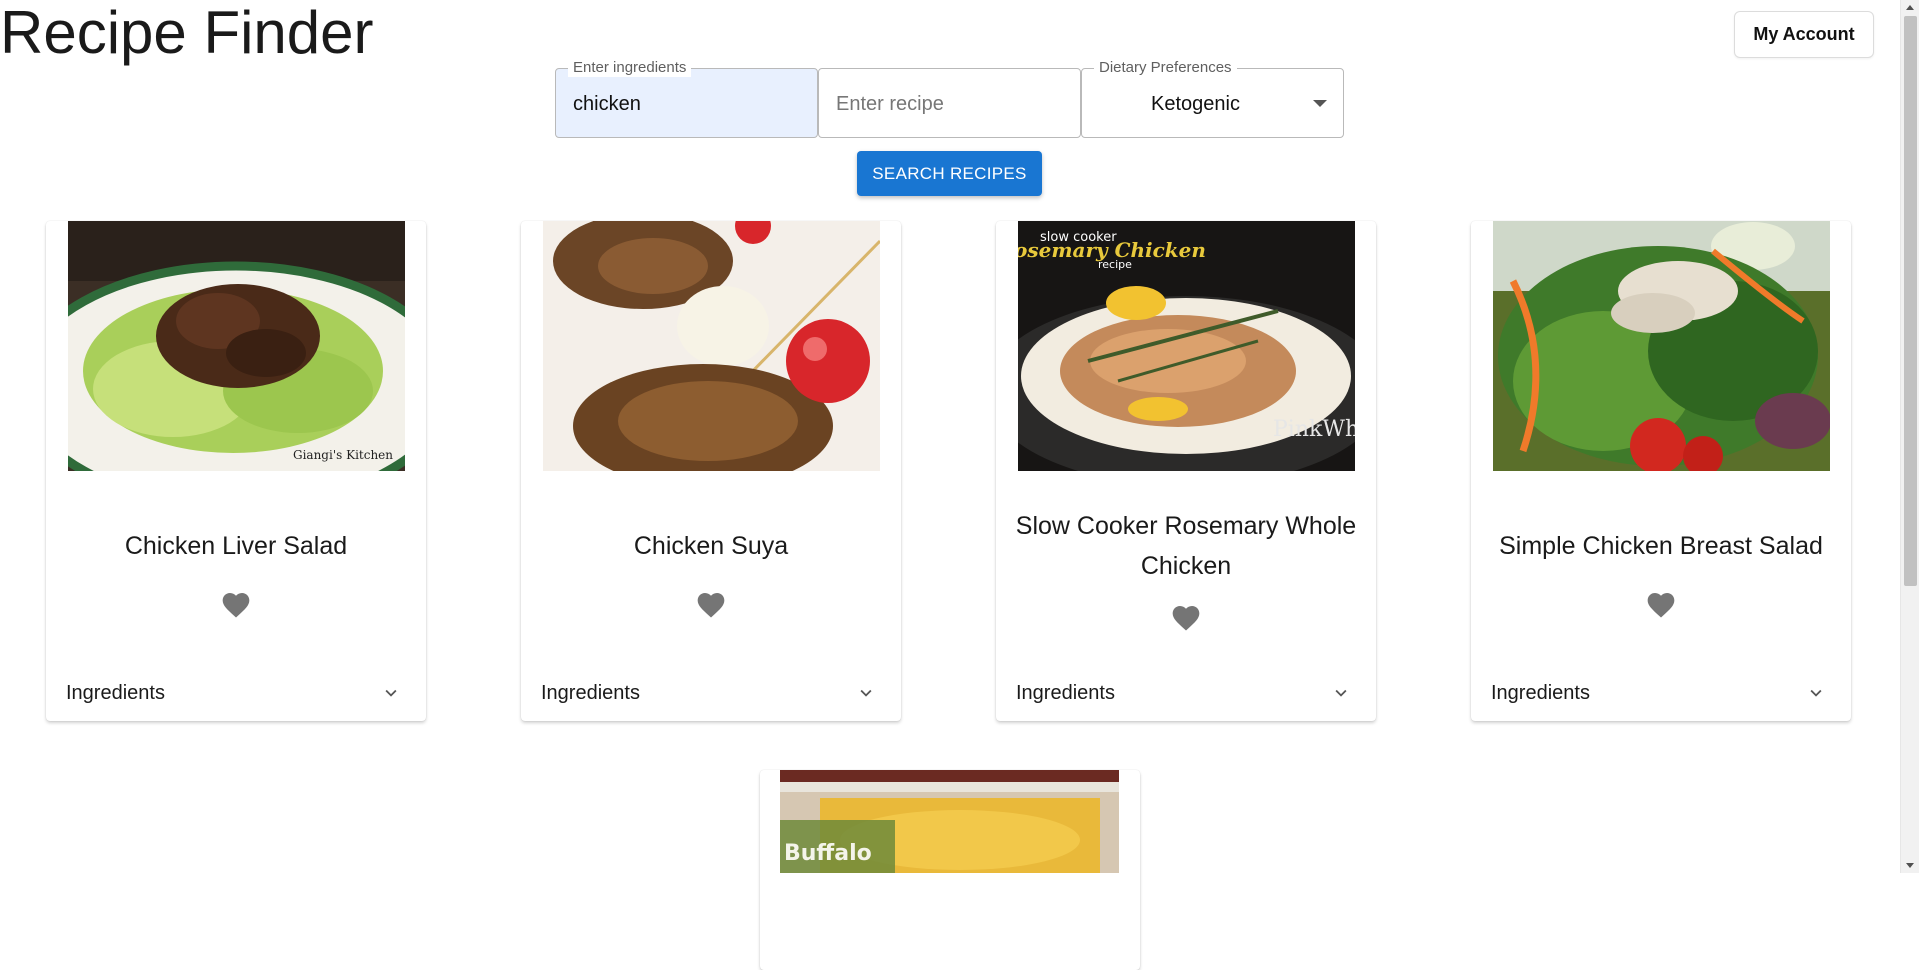 Image resolution: width=1919 pixels, height=970 pixels. What do you see at coordinates (1910, 865) in the screenshot?
I see `scroll-down-icon` at bounding box center [1910, 865].